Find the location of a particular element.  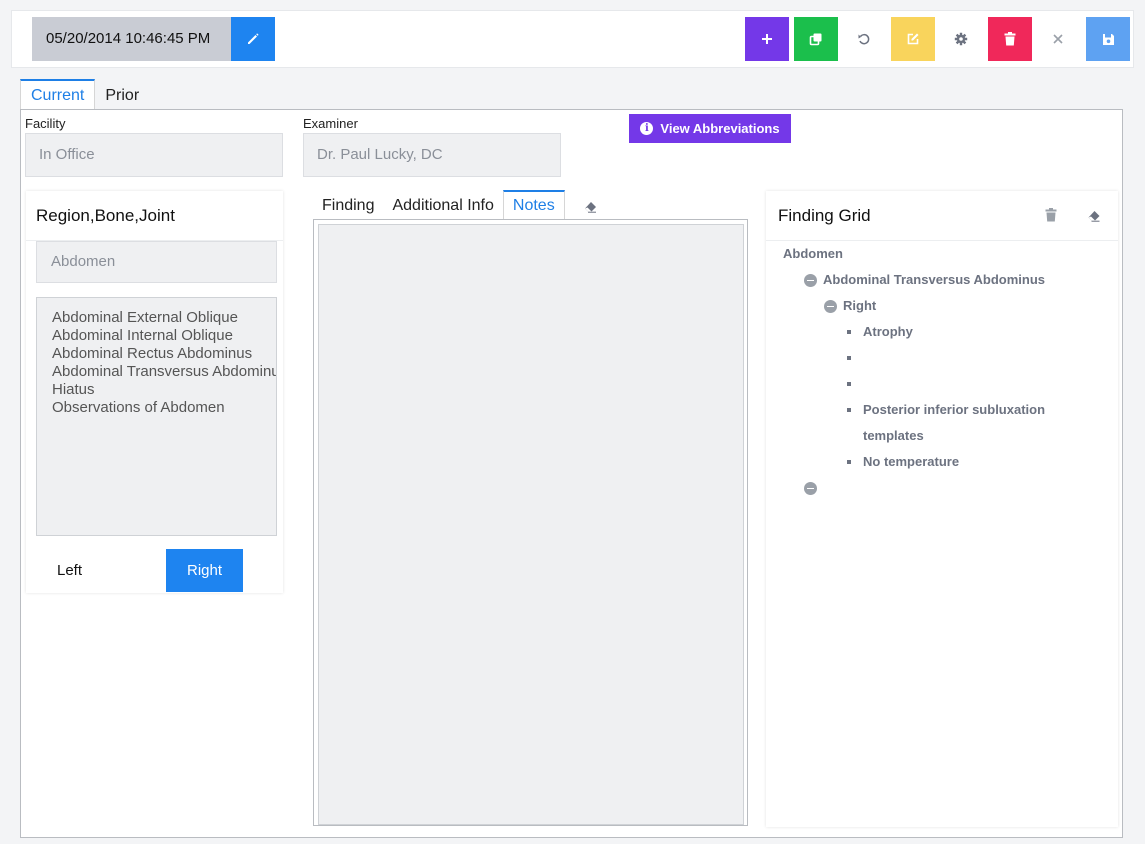

tree-node-empty is located at coordinates (813, 488).